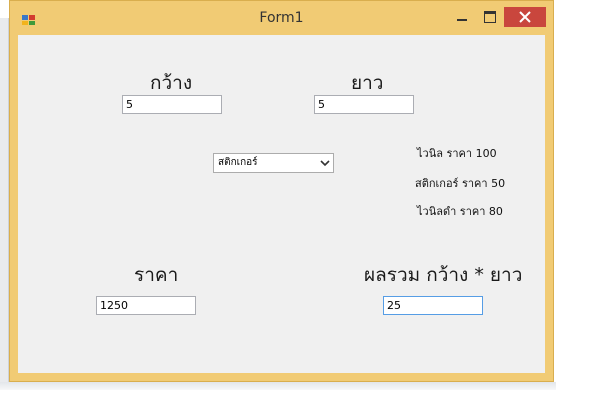 This screenshot has width=597, height=413. I want to click on length-input: 5, so click(364, 104).